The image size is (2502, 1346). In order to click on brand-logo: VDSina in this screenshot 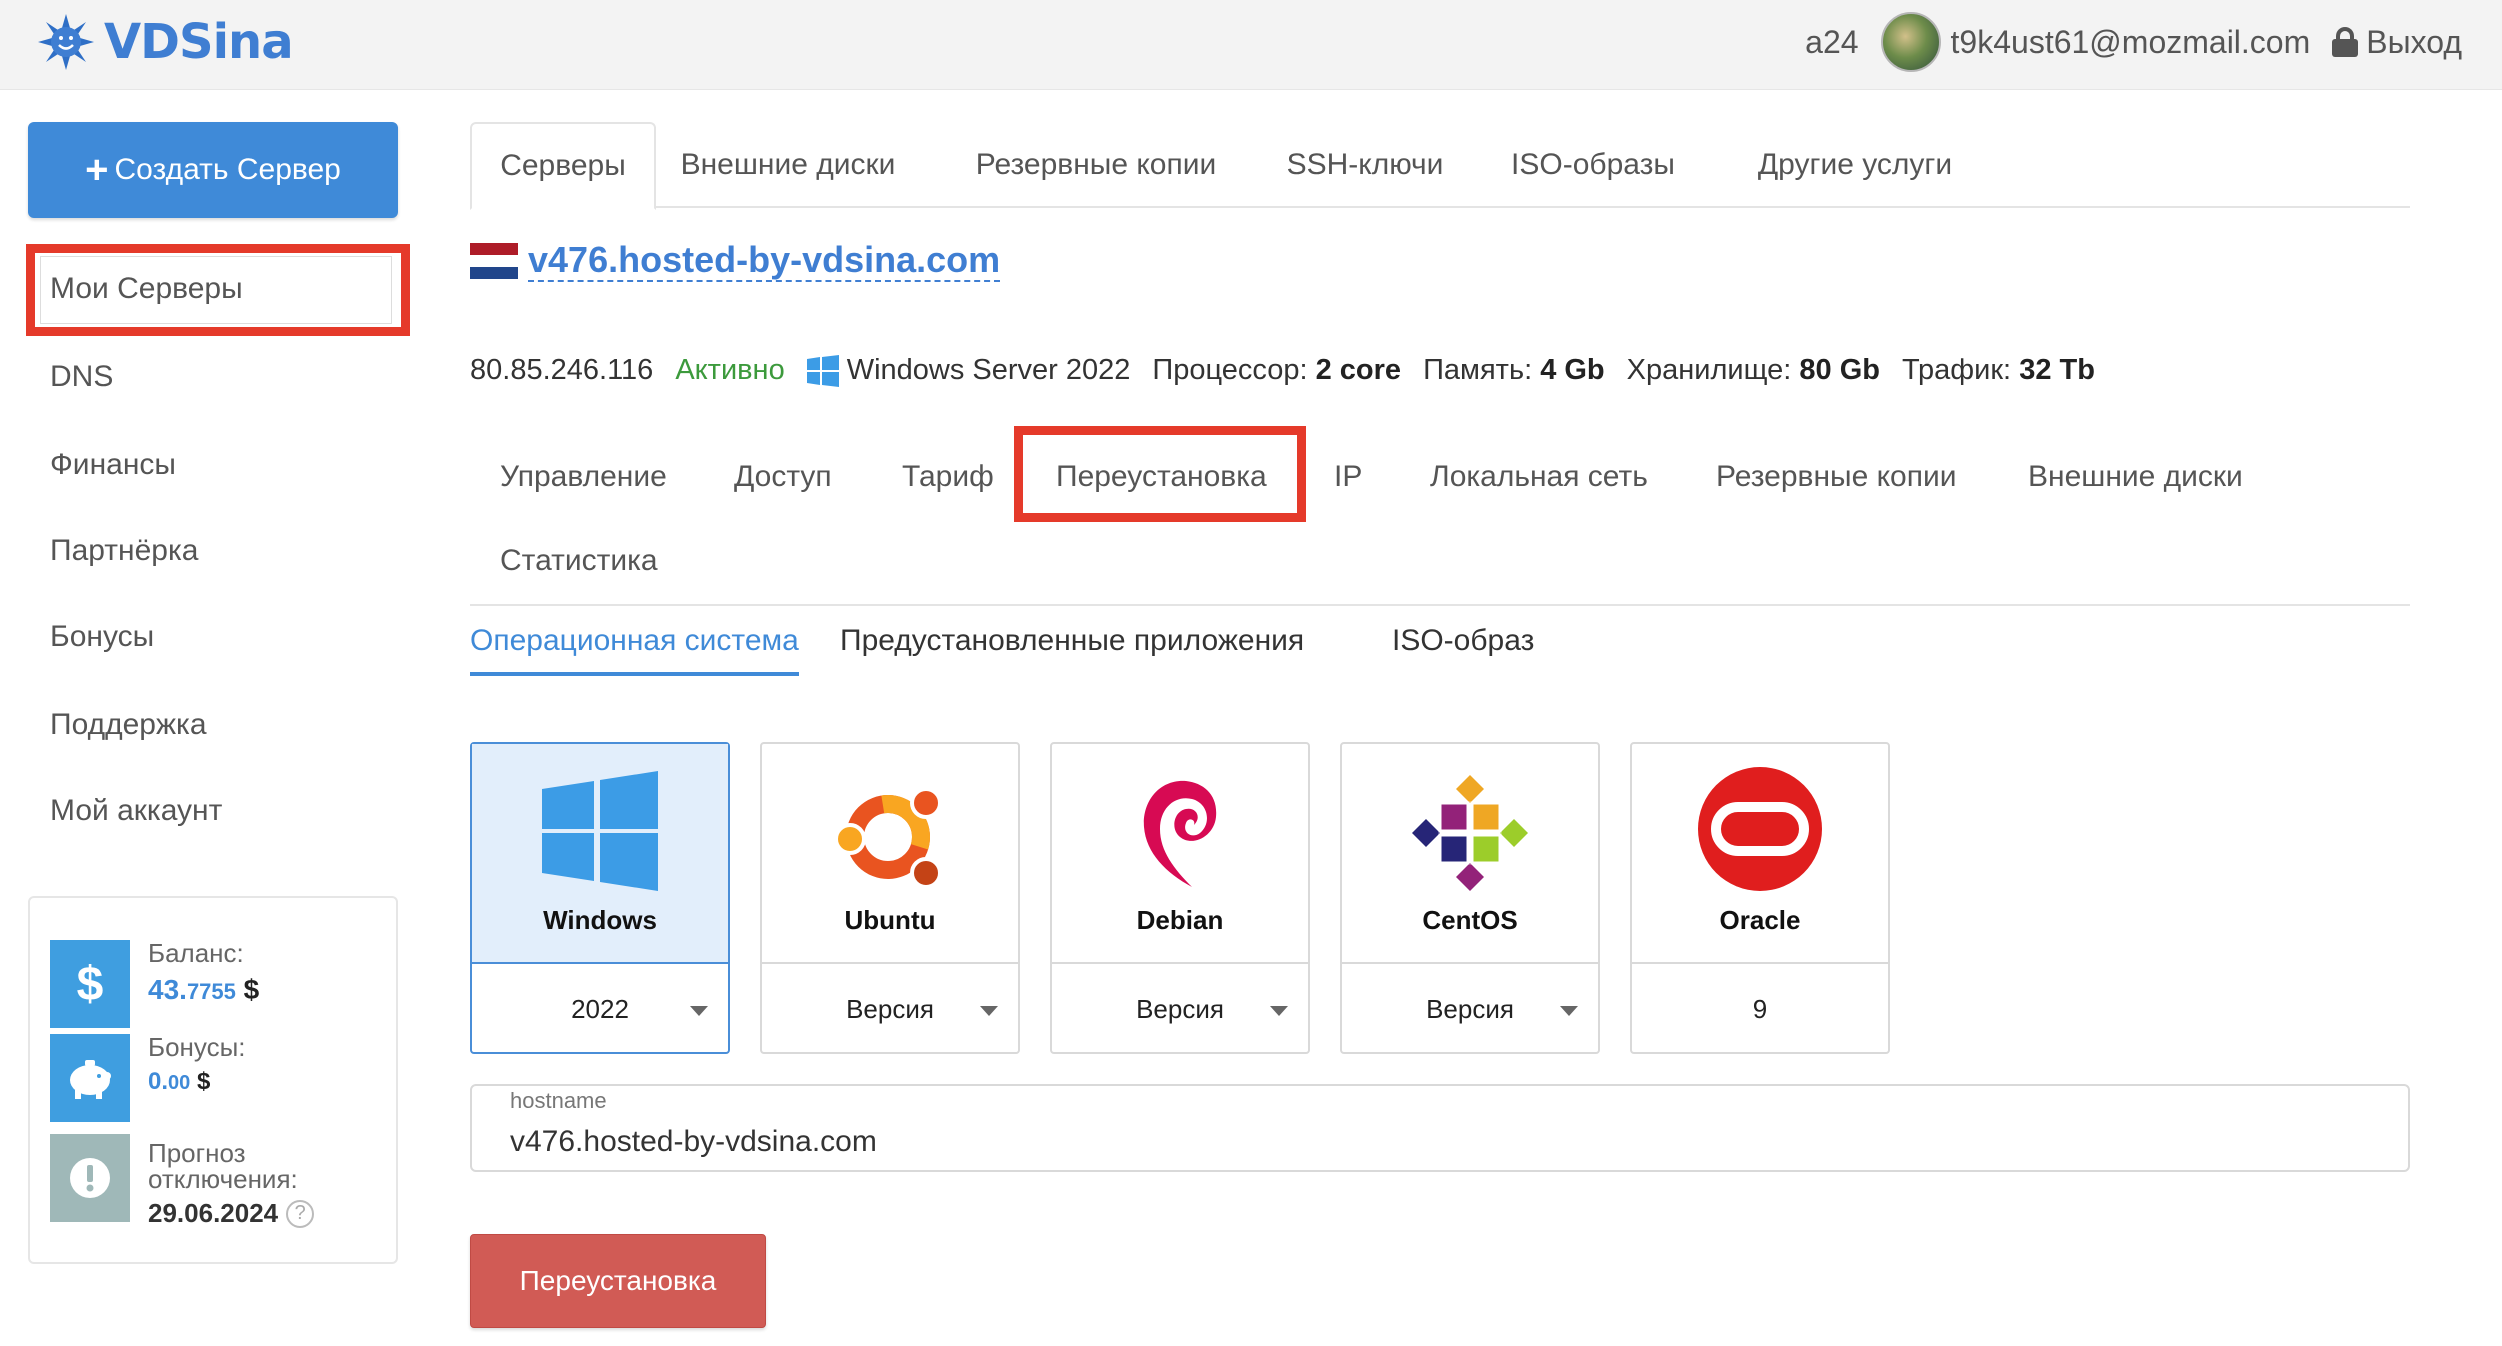, I will do `click(165, 42)`.